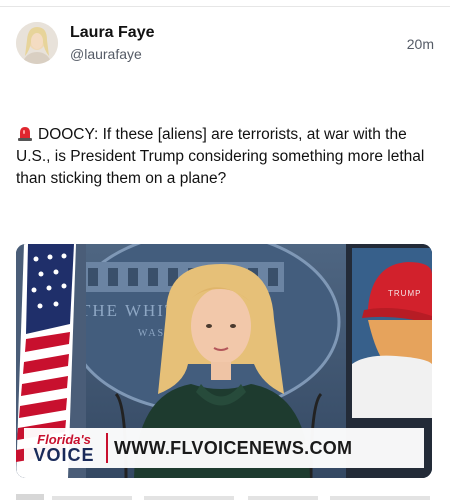  I want to click on brand-divider, so click(107, 448).